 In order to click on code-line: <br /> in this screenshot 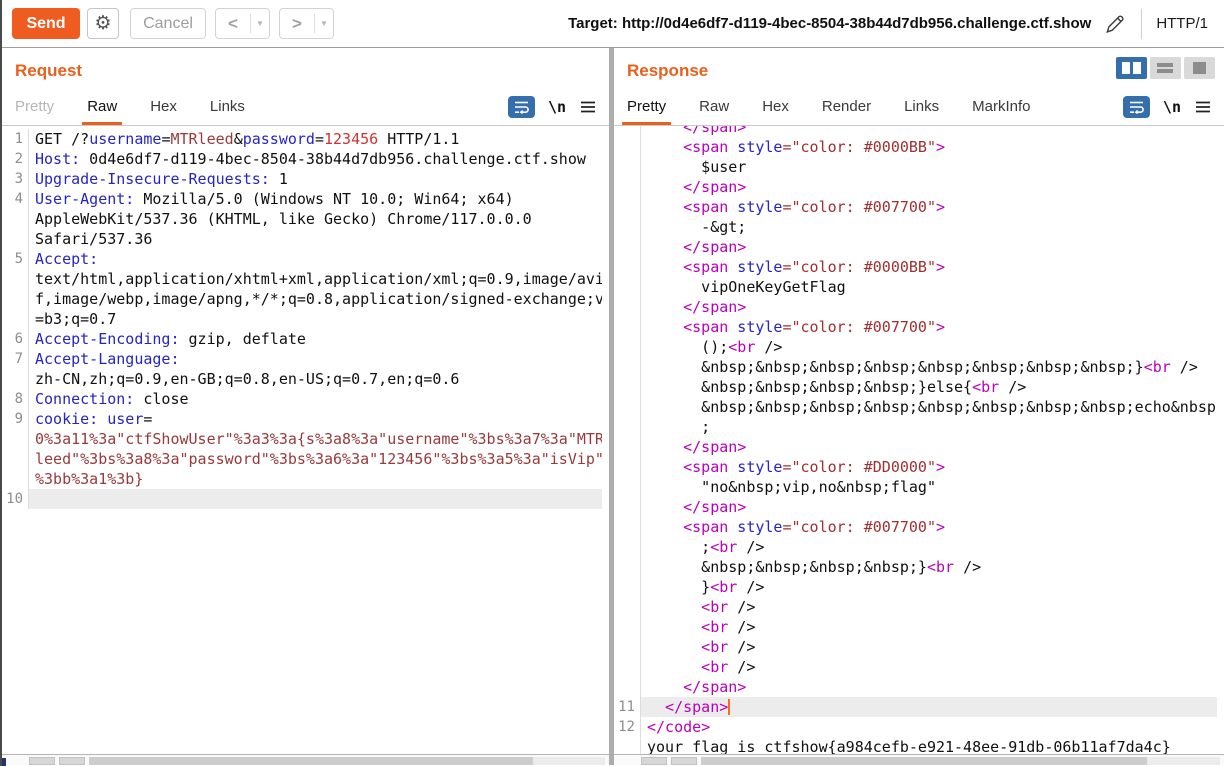, I will do `click(919, 667)`.